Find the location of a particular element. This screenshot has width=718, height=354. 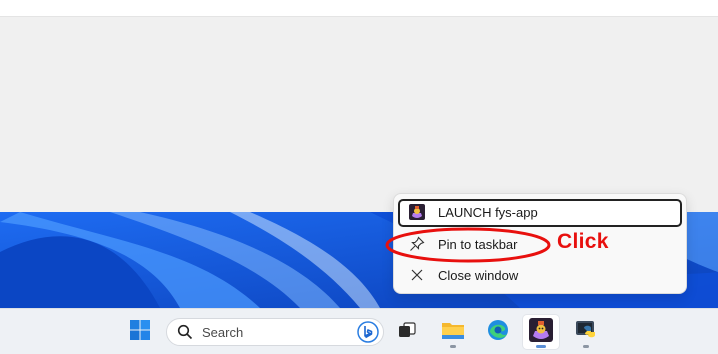

menu-item-pin-to-taskbar: Pin to taskbar is located at coordinates (540, 245).